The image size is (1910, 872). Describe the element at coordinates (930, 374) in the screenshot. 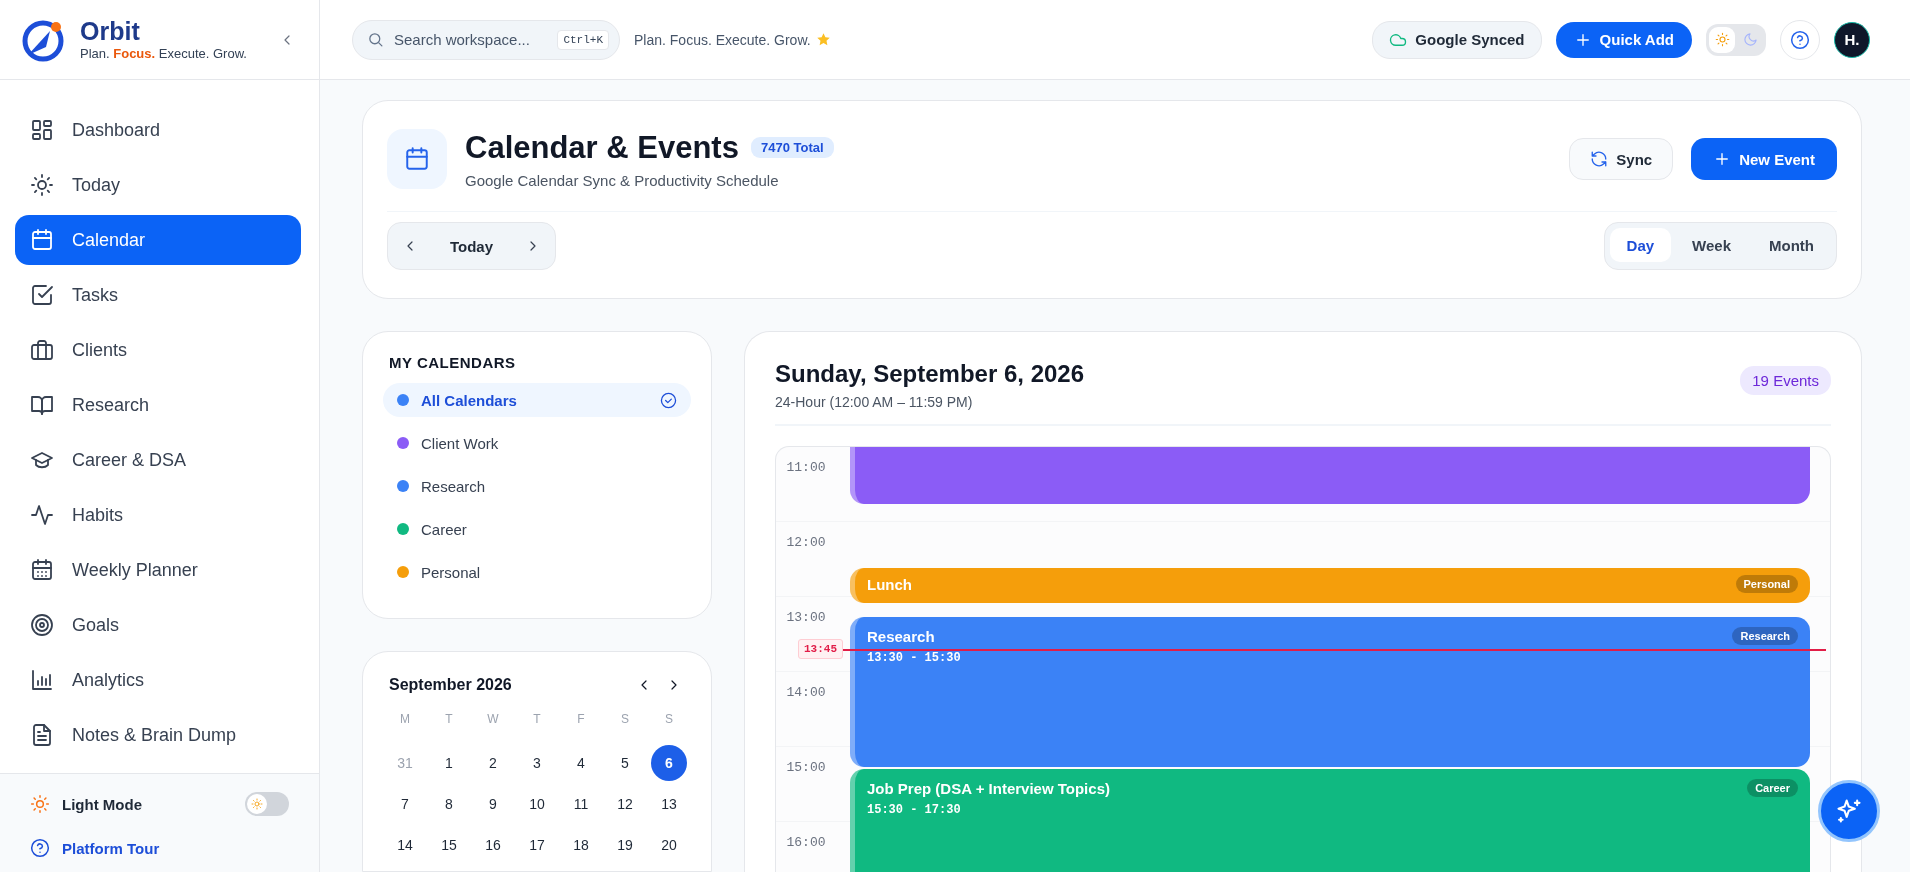

I see `day-title: Sunday, September 6, 2026` at that location.